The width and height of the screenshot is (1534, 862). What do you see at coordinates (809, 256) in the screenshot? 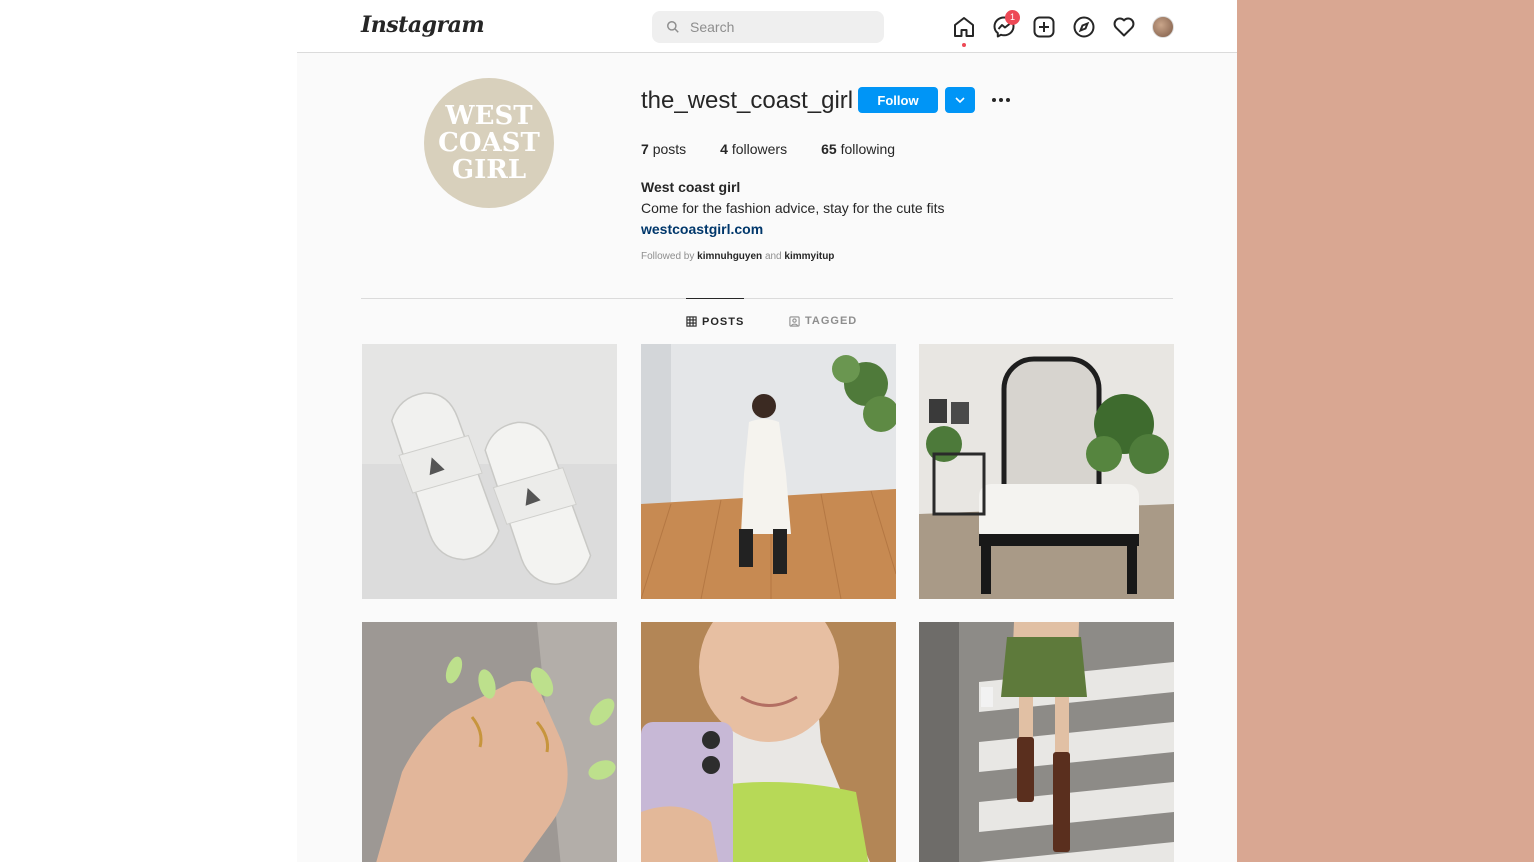
I see `follower-username-link: kimmyitup` at bounding box center [809, 256].